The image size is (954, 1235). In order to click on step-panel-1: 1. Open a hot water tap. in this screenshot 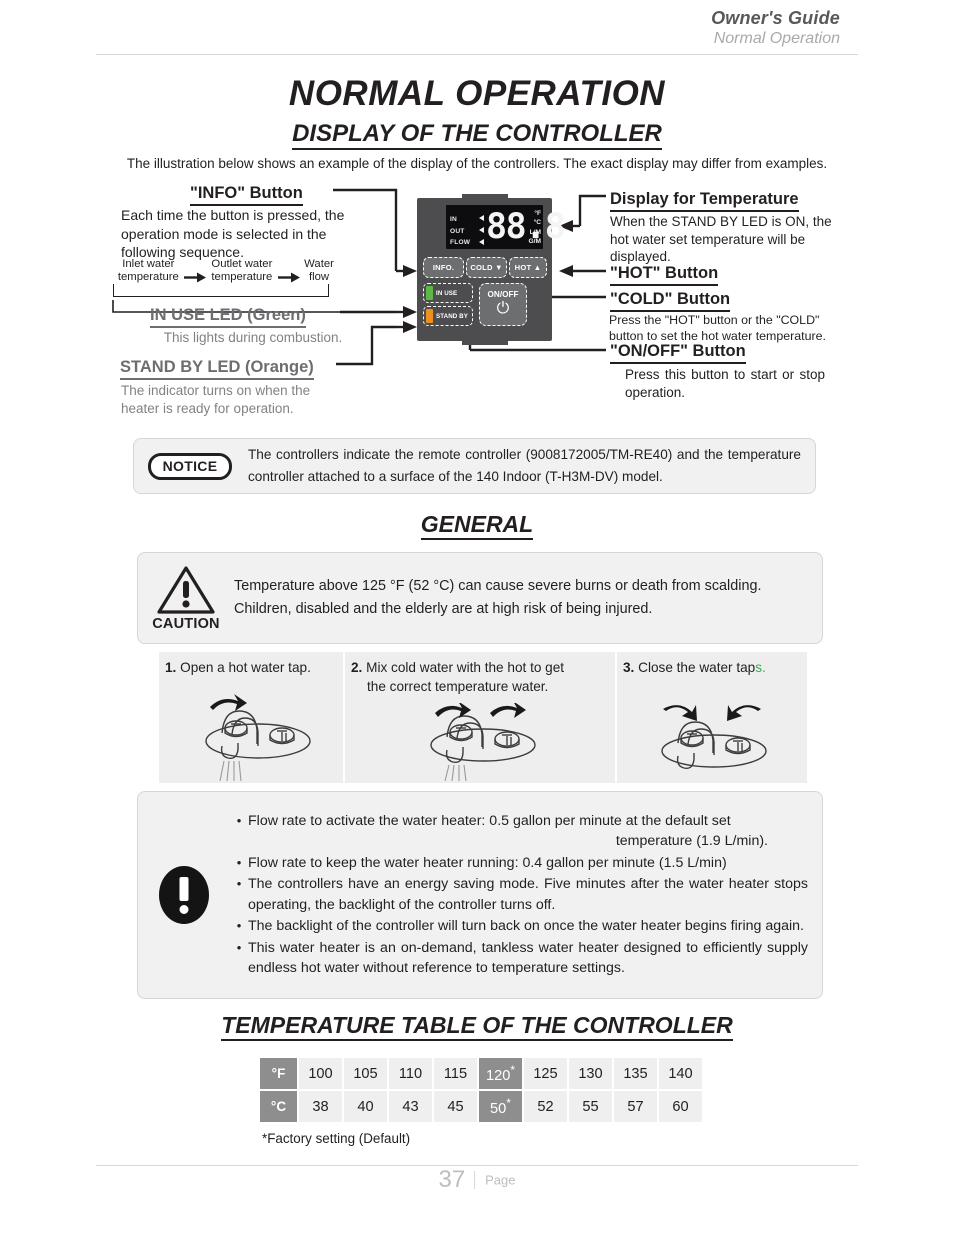, I will do `click(251, 717)`.